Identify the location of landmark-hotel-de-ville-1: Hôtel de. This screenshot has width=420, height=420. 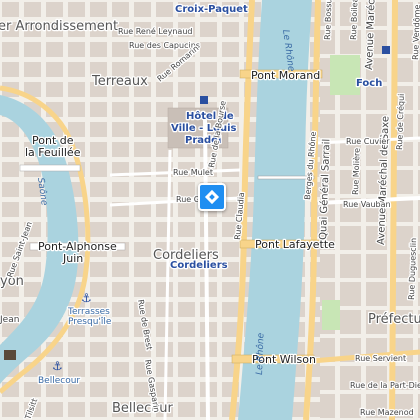
(210, 116).